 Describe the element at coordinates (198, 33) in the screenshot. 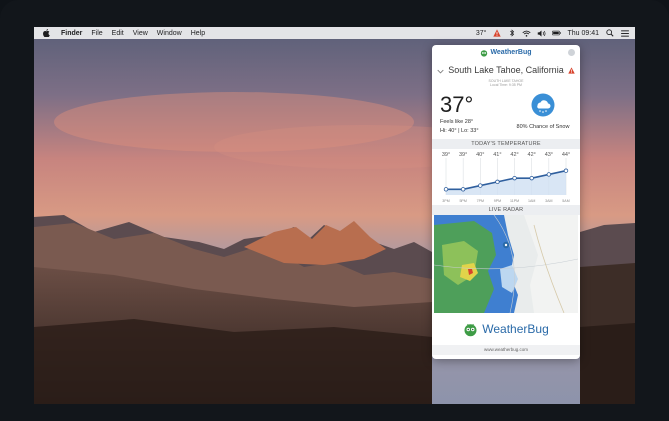

I see `menu-help: Help` at that location.